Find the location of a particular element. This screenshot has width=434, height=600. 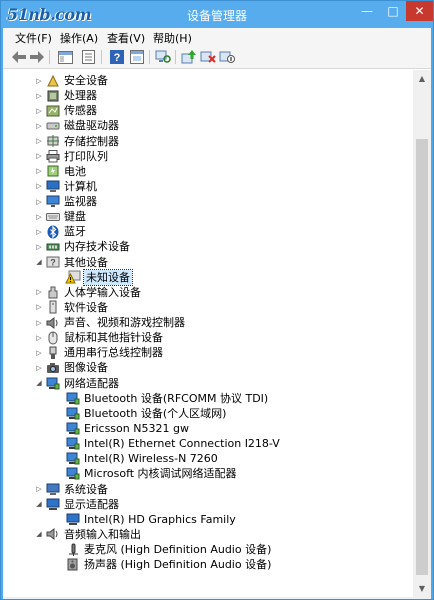

tree-item: ▷ 传感器 is located at coordinates (65, 110).